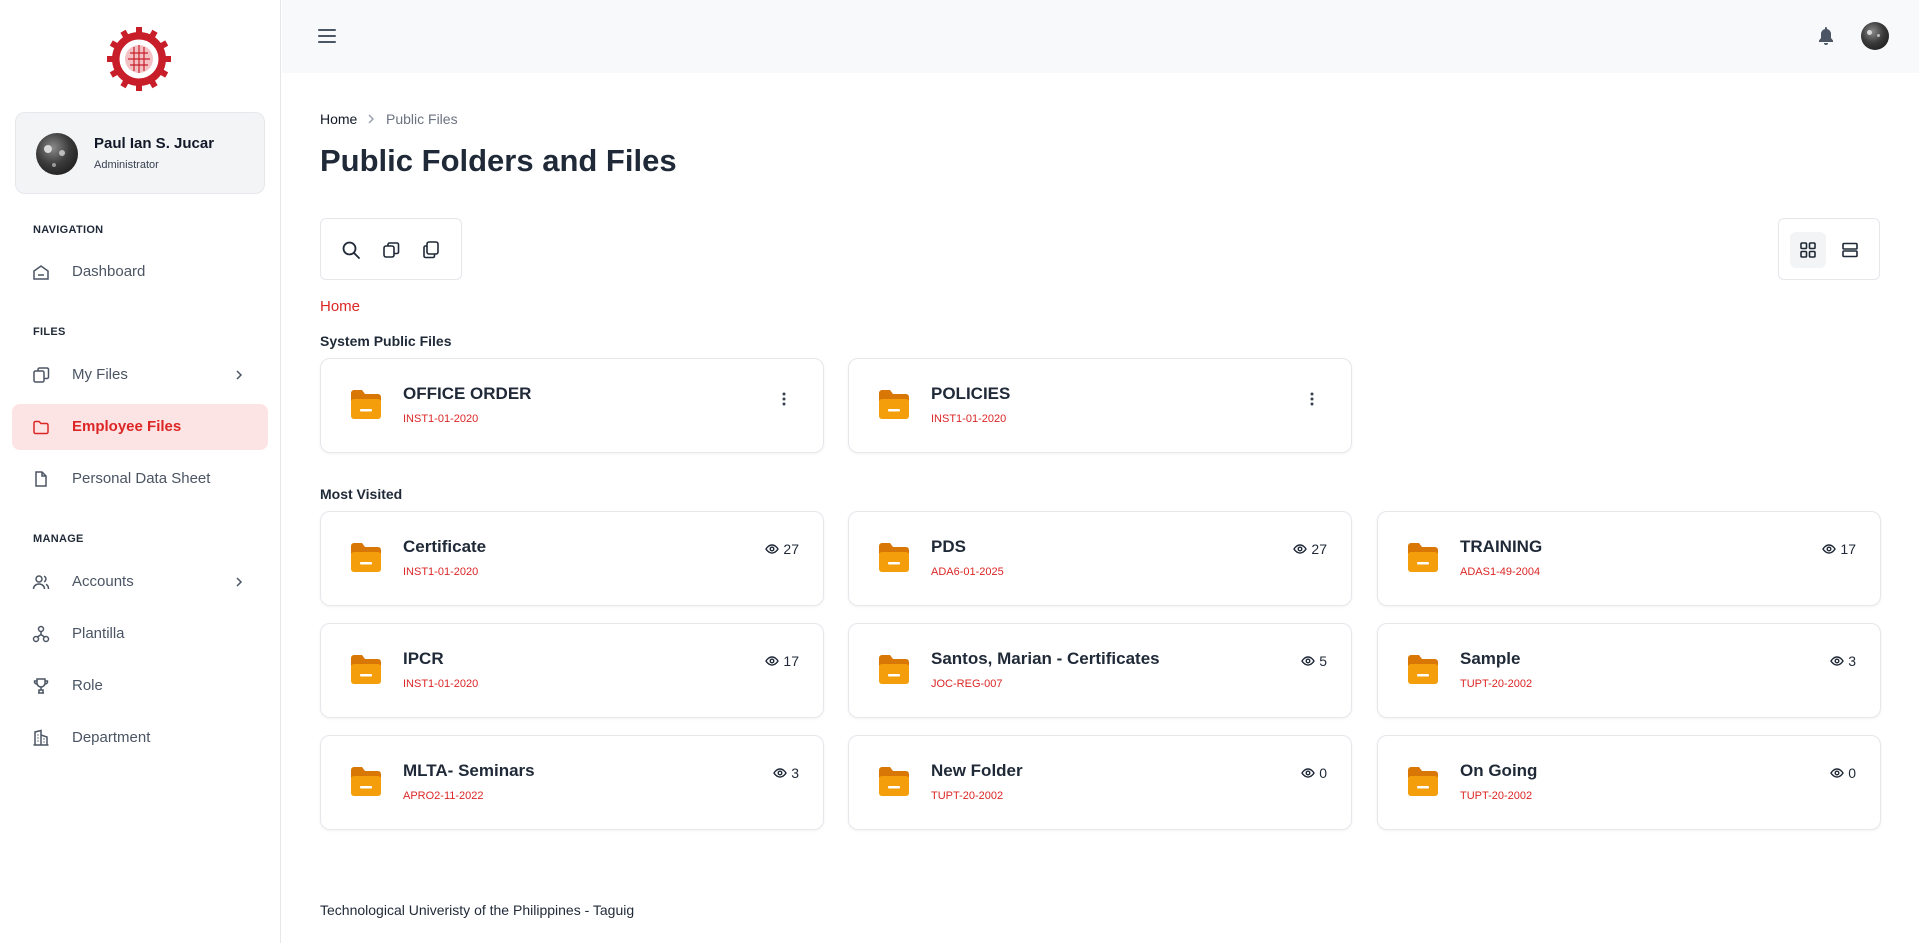 The height and width of the screenshot is (943, 1919). What do you see at coordinates (1501, 546) in the screenshot?
I see `folder-name: TRAINING` at bounding box center [1501, 546].